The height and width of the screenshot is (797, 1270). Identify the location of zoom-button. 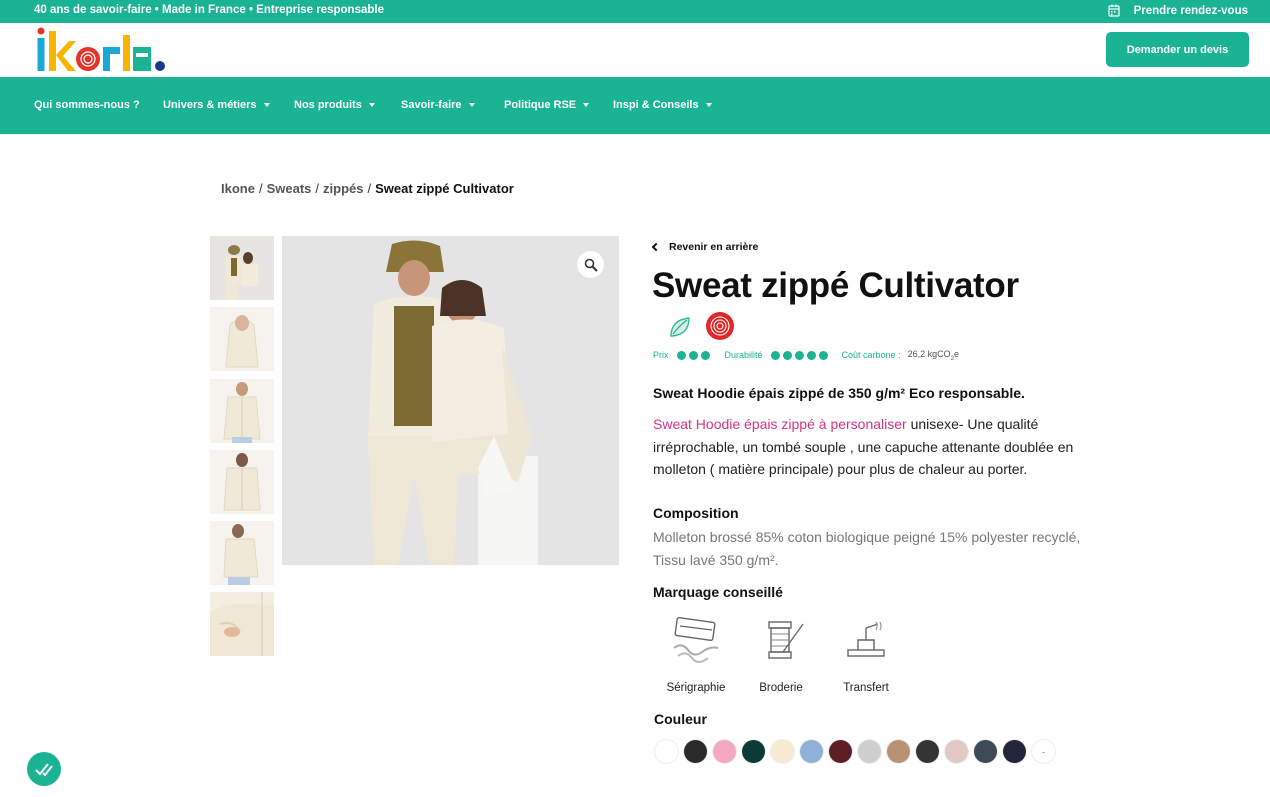
(590, 264).